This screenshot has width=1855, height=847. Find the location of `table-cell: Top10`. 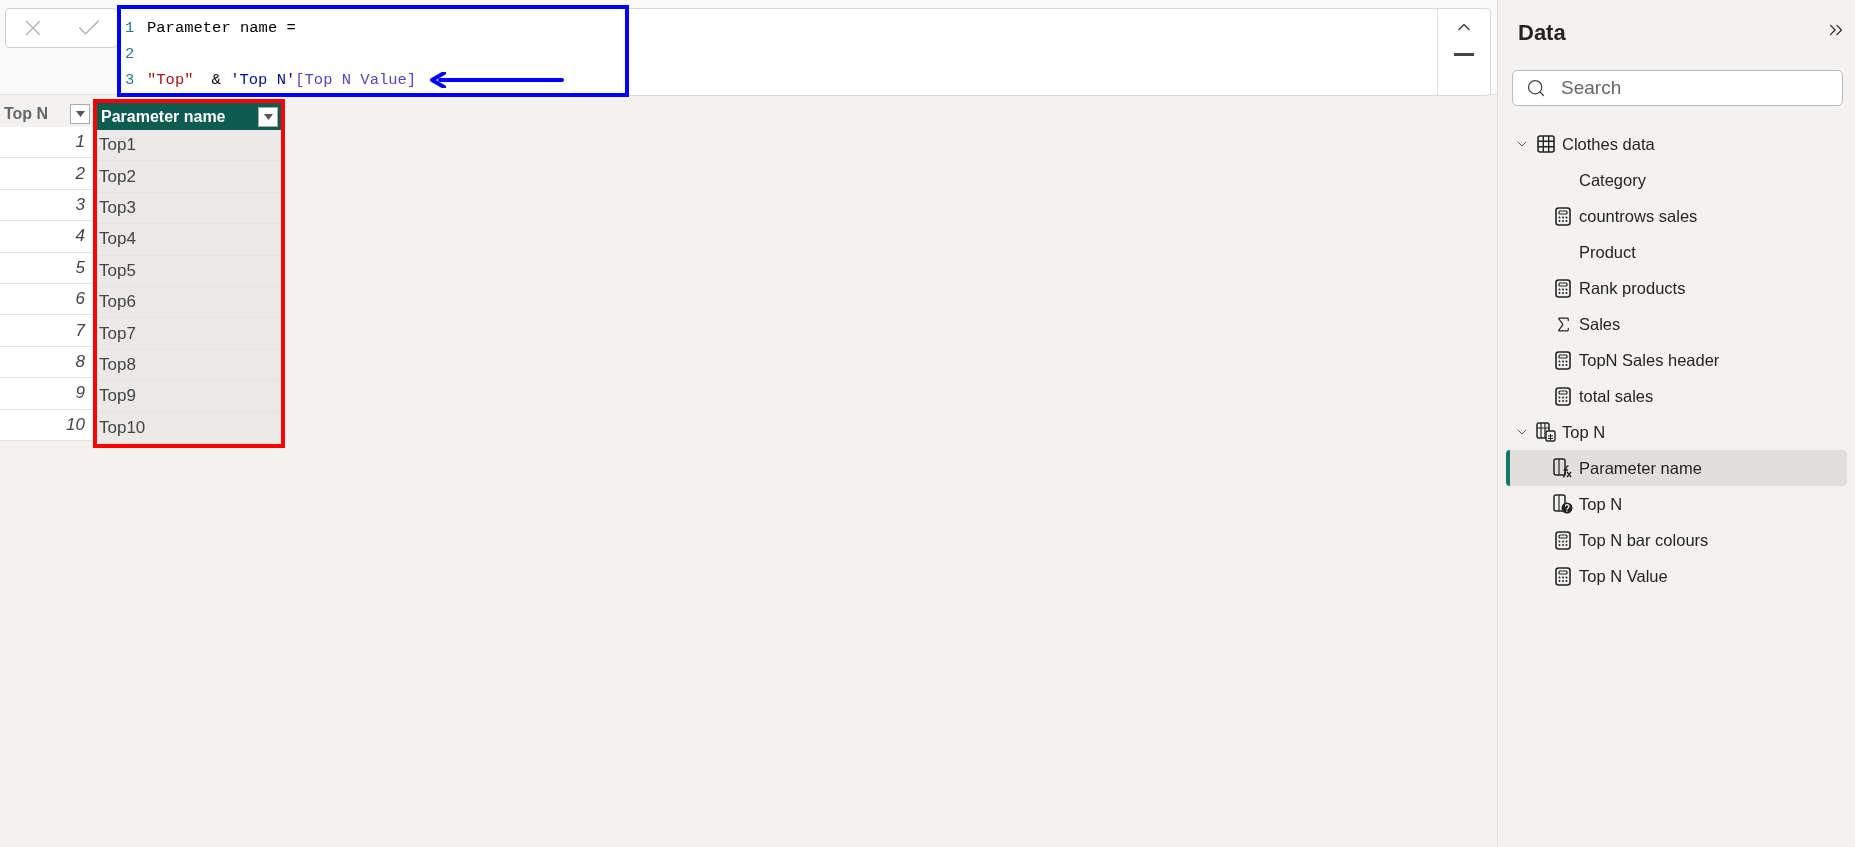

table-cell: Top10 is located at coordinates (189, 428).